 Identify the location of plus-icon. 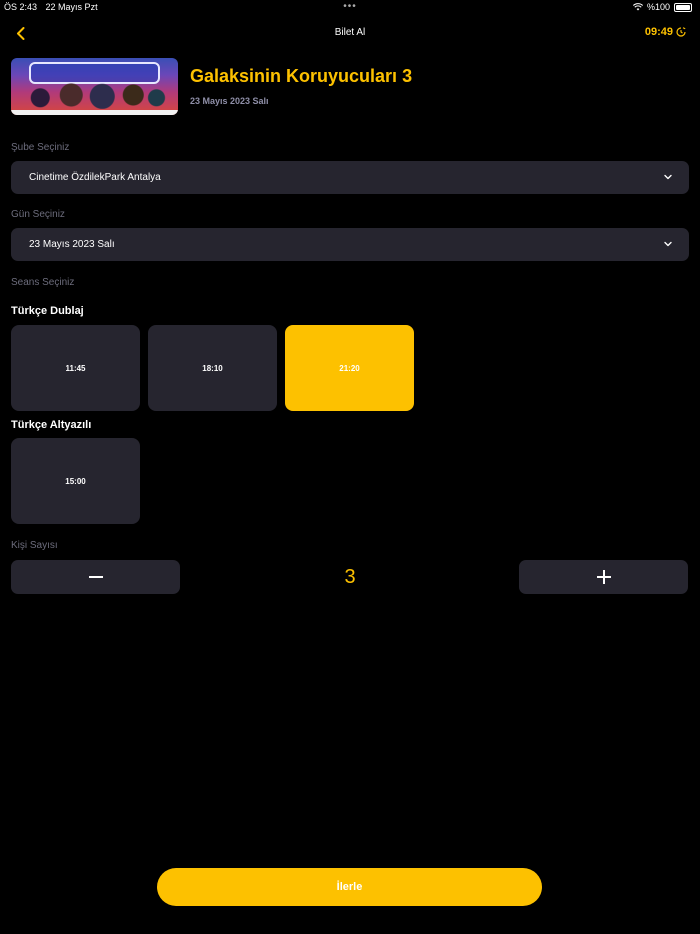
(603, 577).